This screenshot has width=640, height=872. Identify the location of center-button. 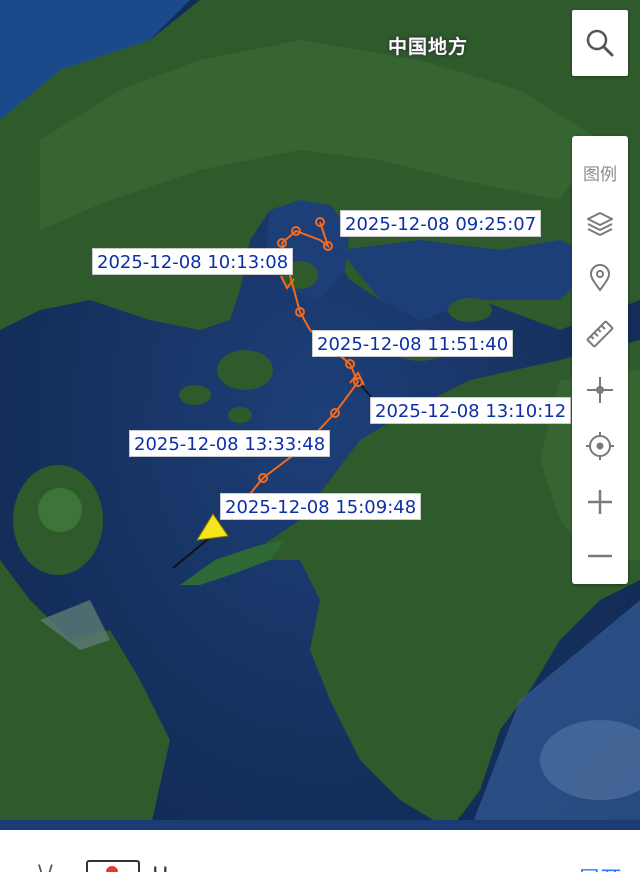
(600, 390).